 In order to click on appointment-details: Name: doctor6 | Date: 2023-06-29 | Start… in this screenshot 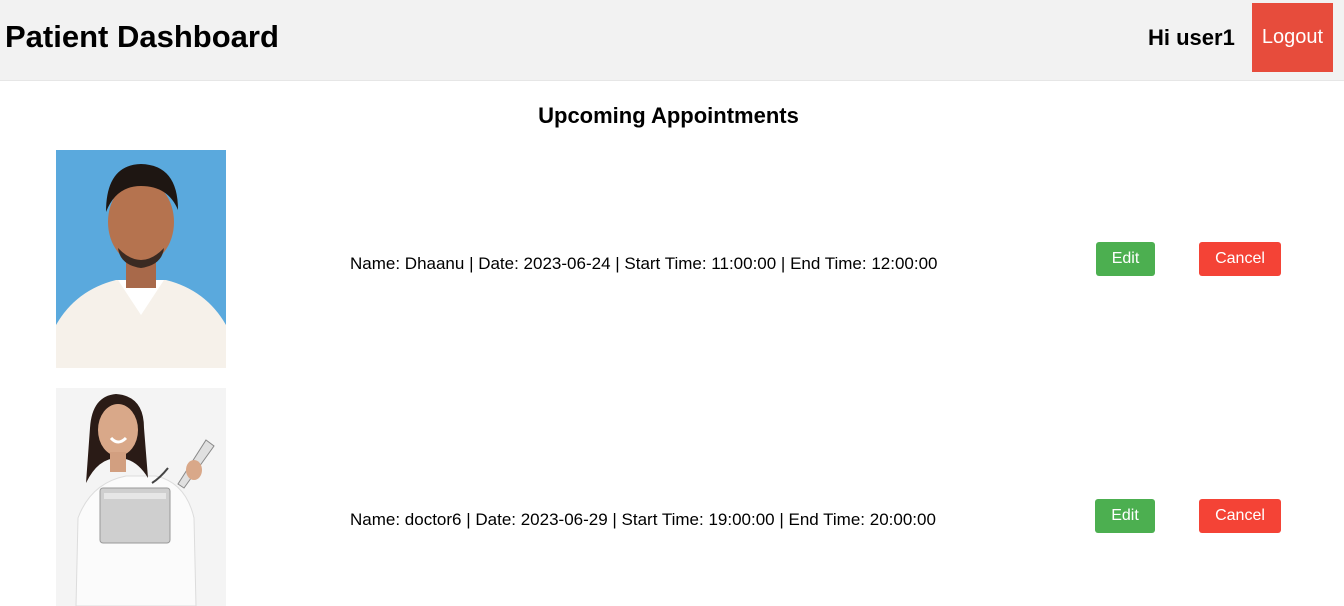, I will do `click(643, 519)`.